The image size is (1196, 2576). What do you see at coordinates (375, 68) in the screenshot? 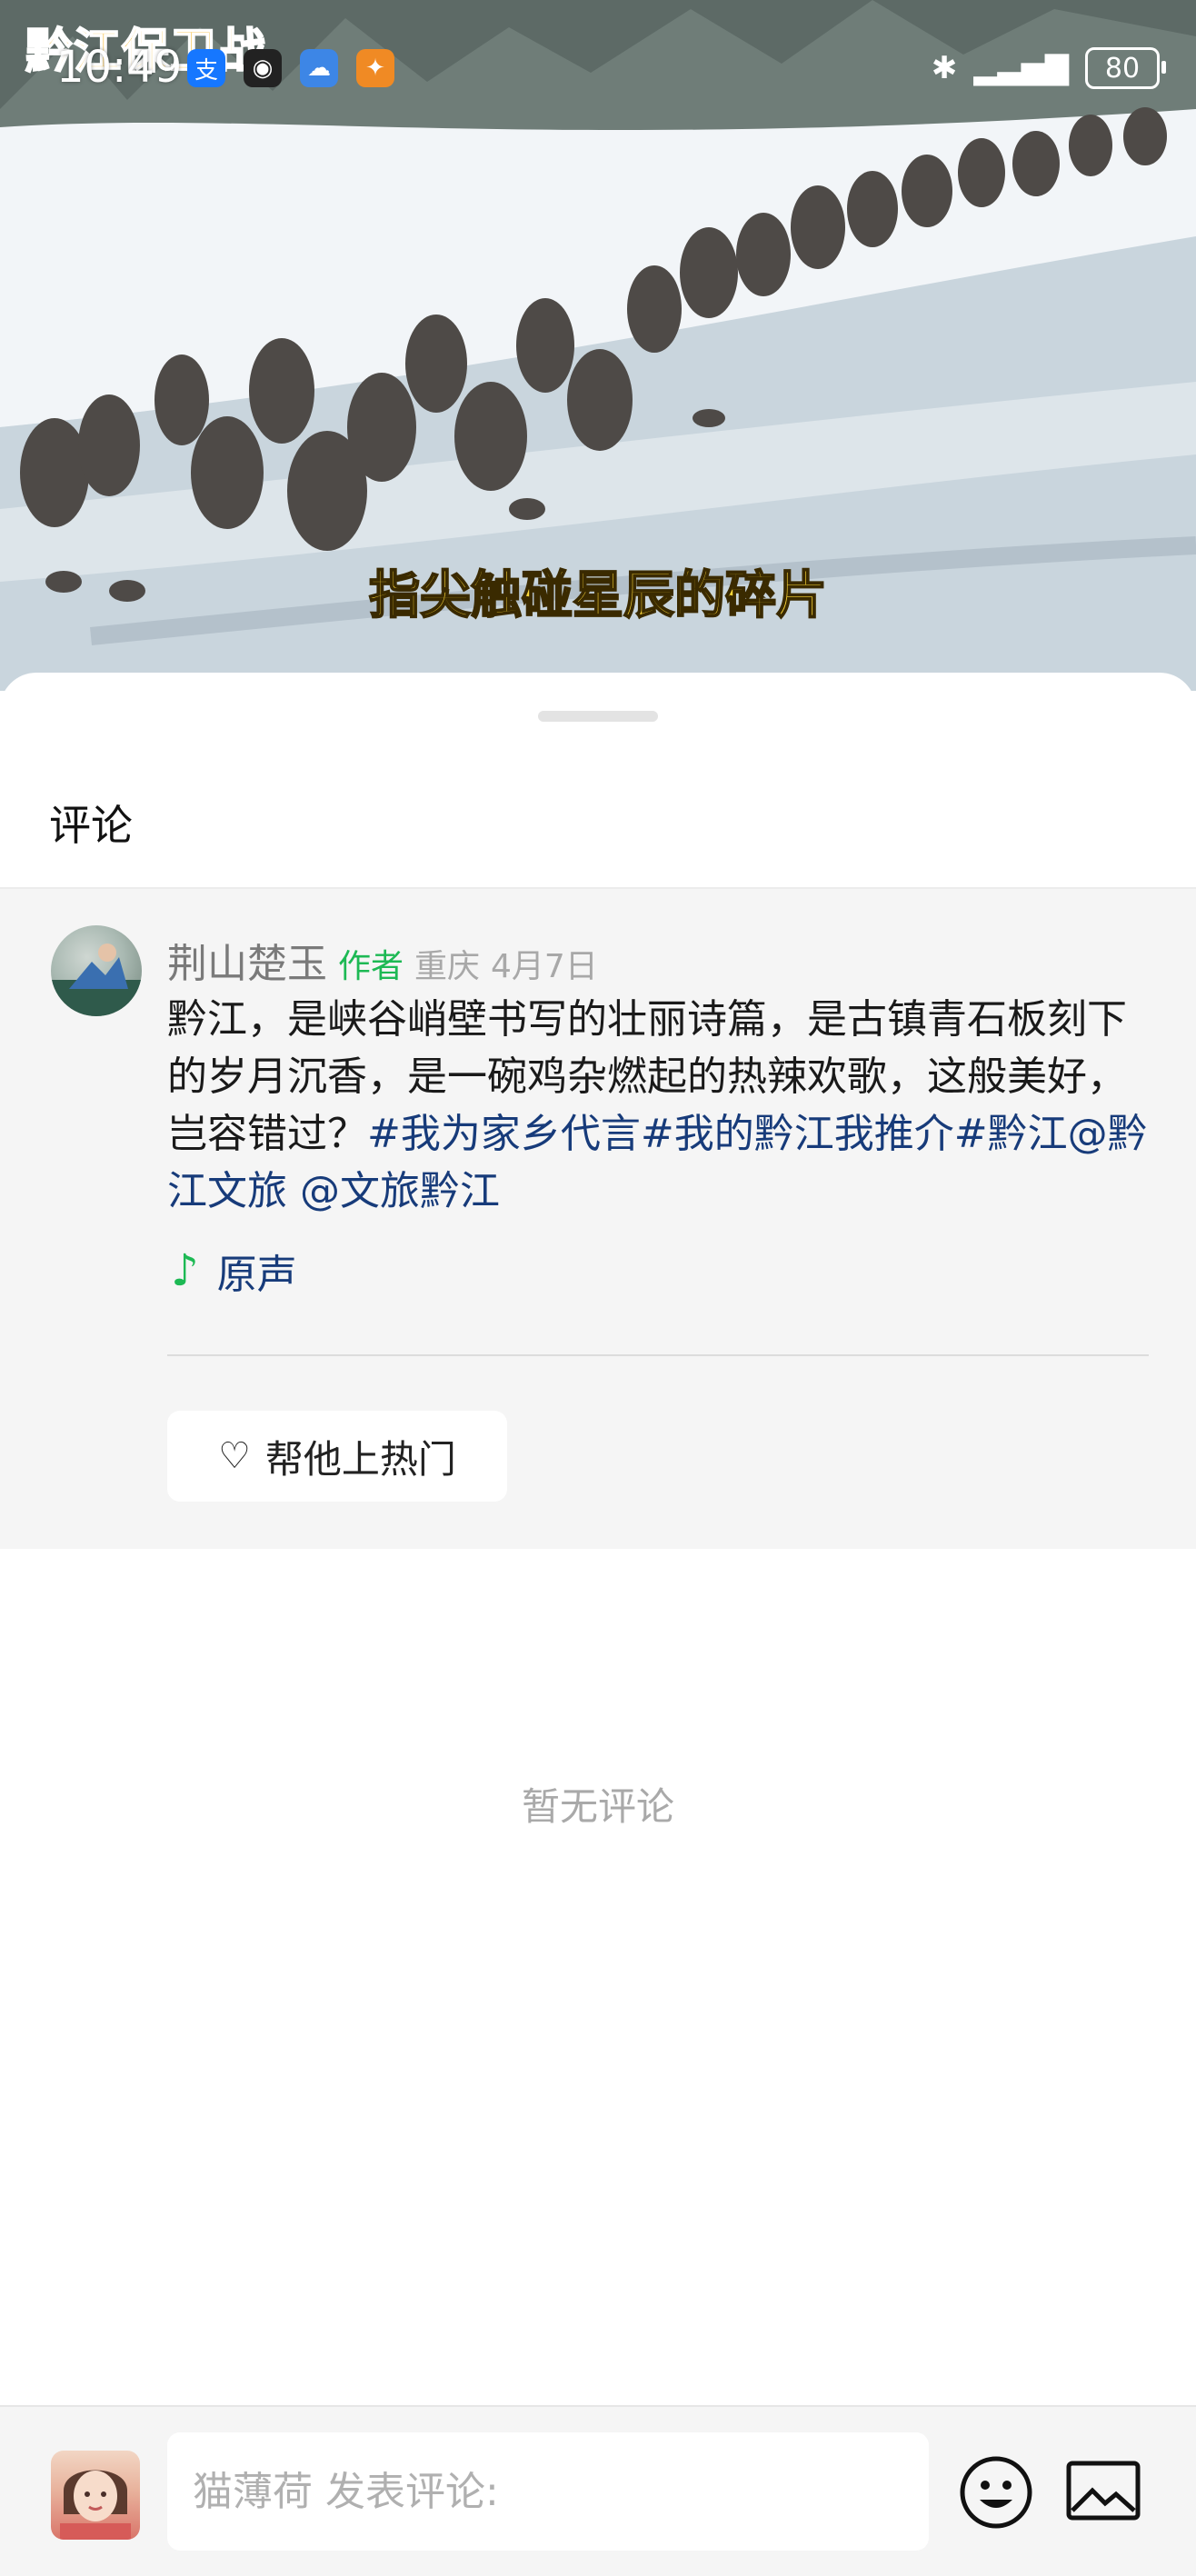
I see `app-icon: ✦` at bounding box center [375, 68].